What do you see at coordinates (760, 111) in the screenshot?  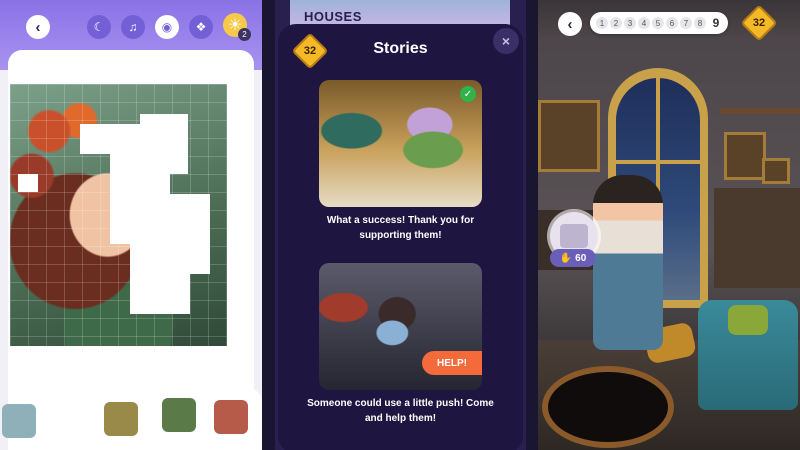 I see `wall-shelf` at bounding box center [760, 111].